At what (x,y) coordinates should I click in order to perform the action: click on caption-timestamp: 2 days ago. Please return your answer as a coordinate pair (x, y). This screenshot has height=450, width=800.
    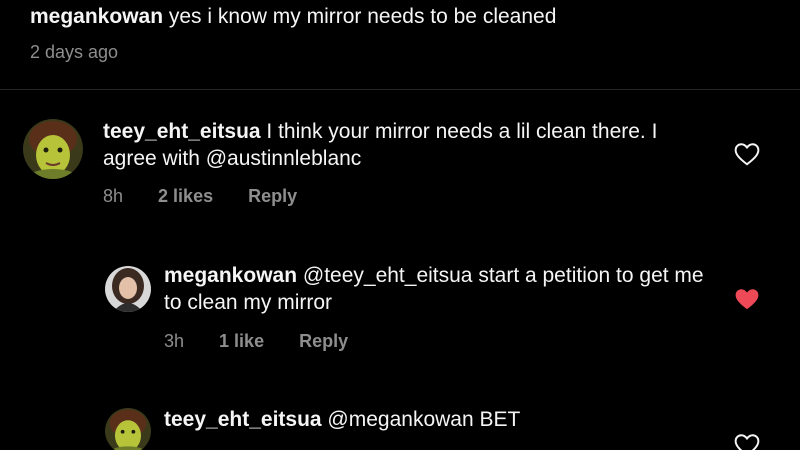
    Looking at the image, I should click on (74, 52).